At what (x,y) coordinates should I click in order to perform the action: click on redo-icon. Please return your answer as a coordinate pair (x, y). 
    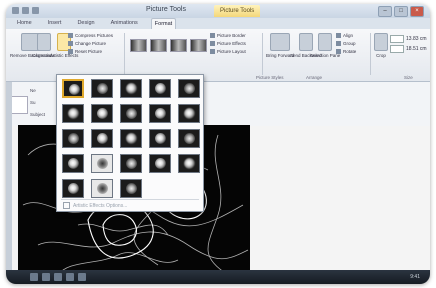
    Looking at the image, I should click on (35, 10).